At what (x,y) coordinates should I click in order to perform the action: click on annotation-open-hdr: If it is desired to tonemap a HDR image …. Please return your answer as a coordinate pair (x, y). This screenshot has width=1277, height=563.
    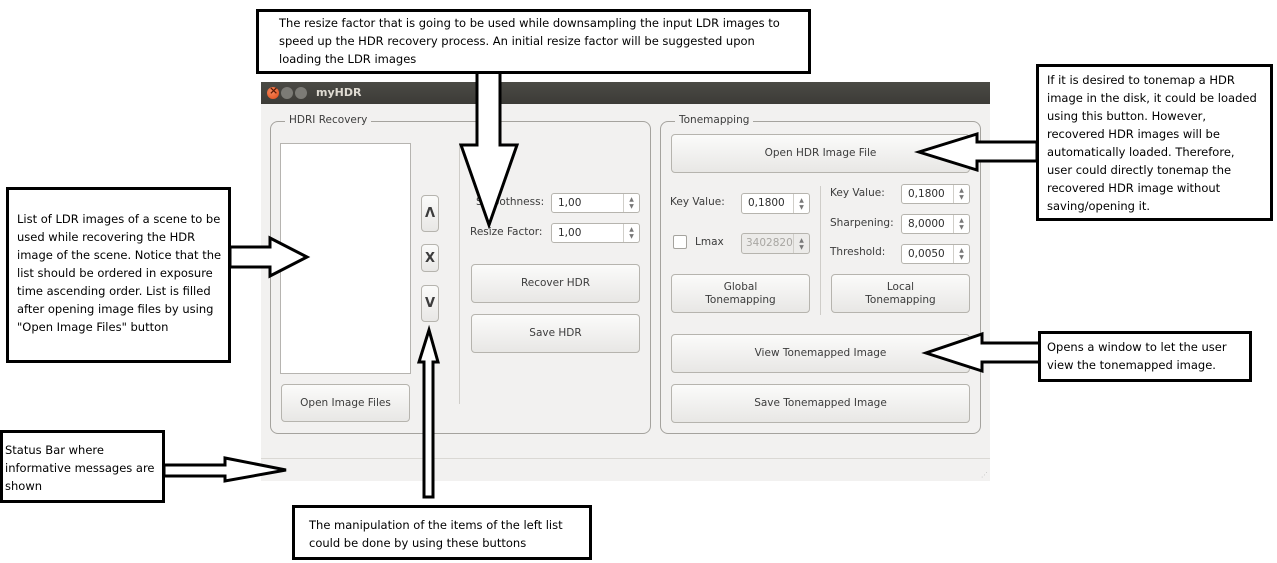
    Looking at the image, I should click on (1154, 142).